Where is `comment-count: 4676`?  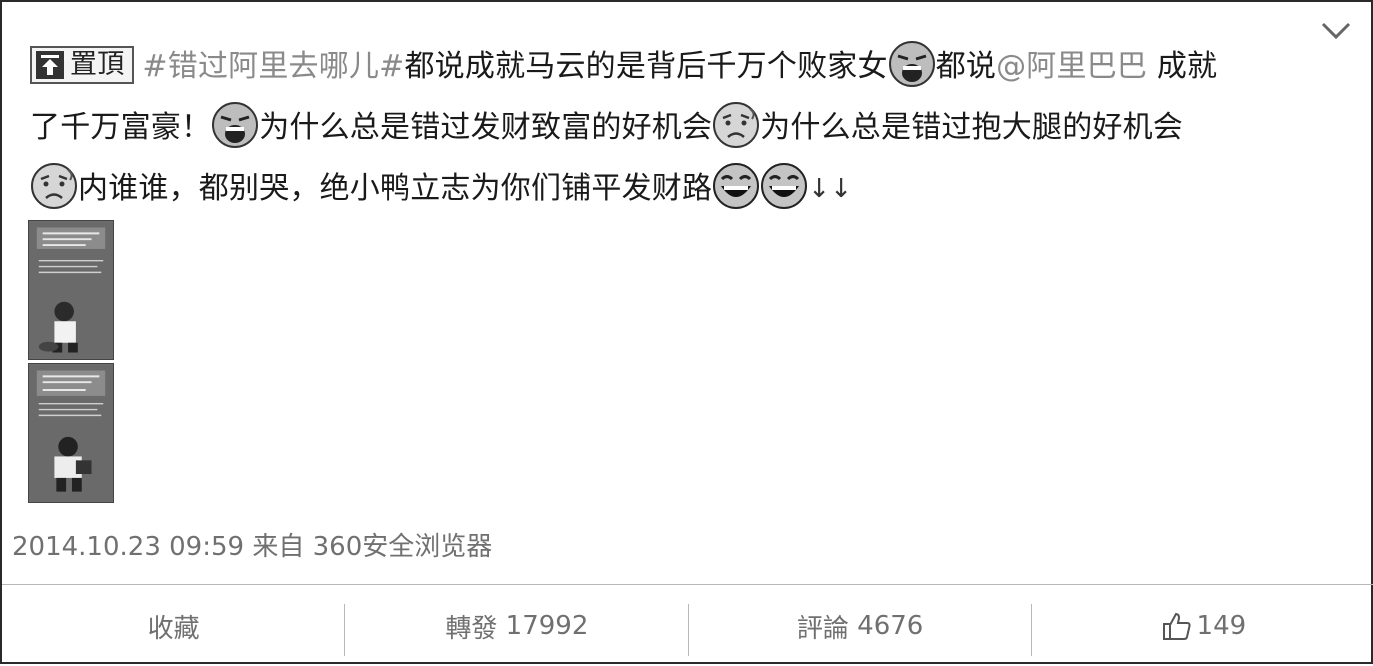
comment-count: 4676 is located at coordinates (890, 626).